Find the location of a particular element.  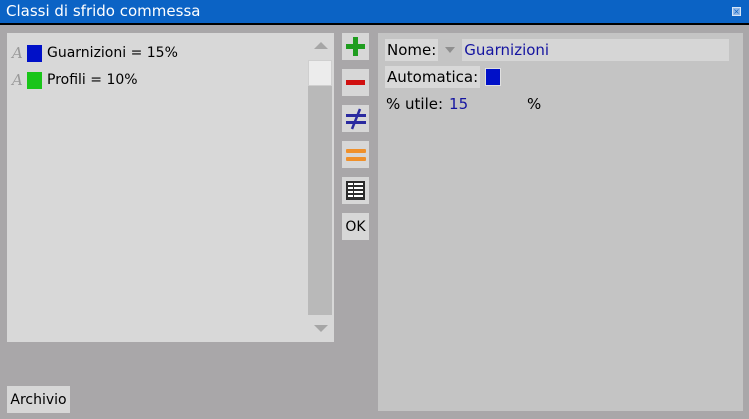

percent-field: 15 is located at coordinates (488, 104).